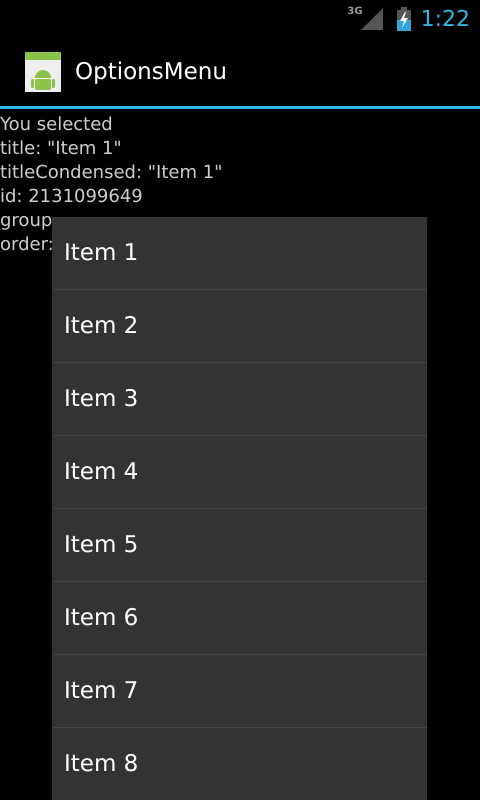 Image resolution: width=480 pixels, height=800 pixels. Describe the element at coordinates (355, 11) in the screenshot. I see `network-type: 3G` at that location.